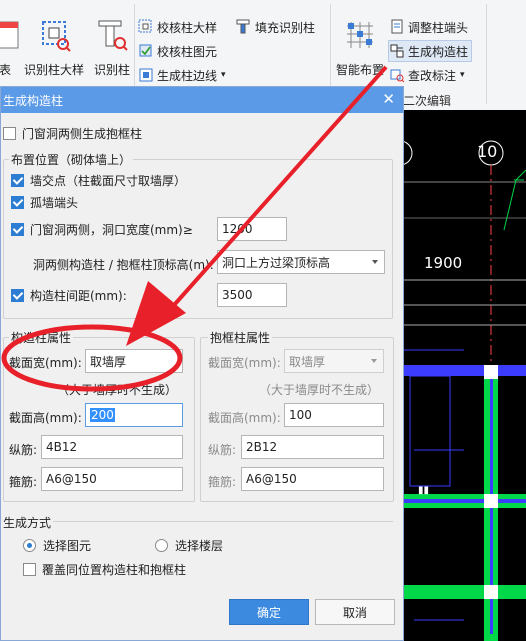  I want to click on door-window-both-sides-label: 门窗洞两侧，洞口宽度(mm)≥, so click(111, 230).